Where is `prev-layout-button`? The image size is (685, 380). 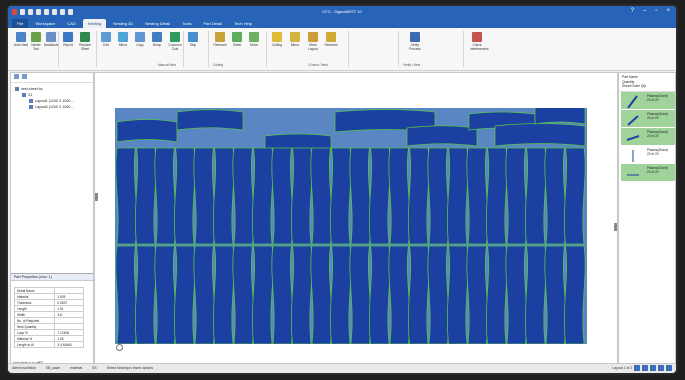
prev-layout-button is located at coordinates (645, 368).